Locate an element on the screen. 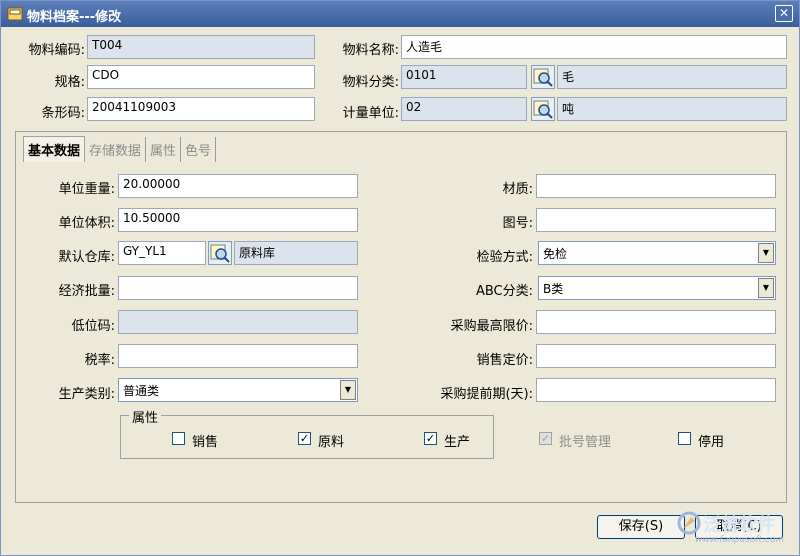 This screenshot has width=800, height=556. name-field: 人造毛 is located at coordinates (594, 47).